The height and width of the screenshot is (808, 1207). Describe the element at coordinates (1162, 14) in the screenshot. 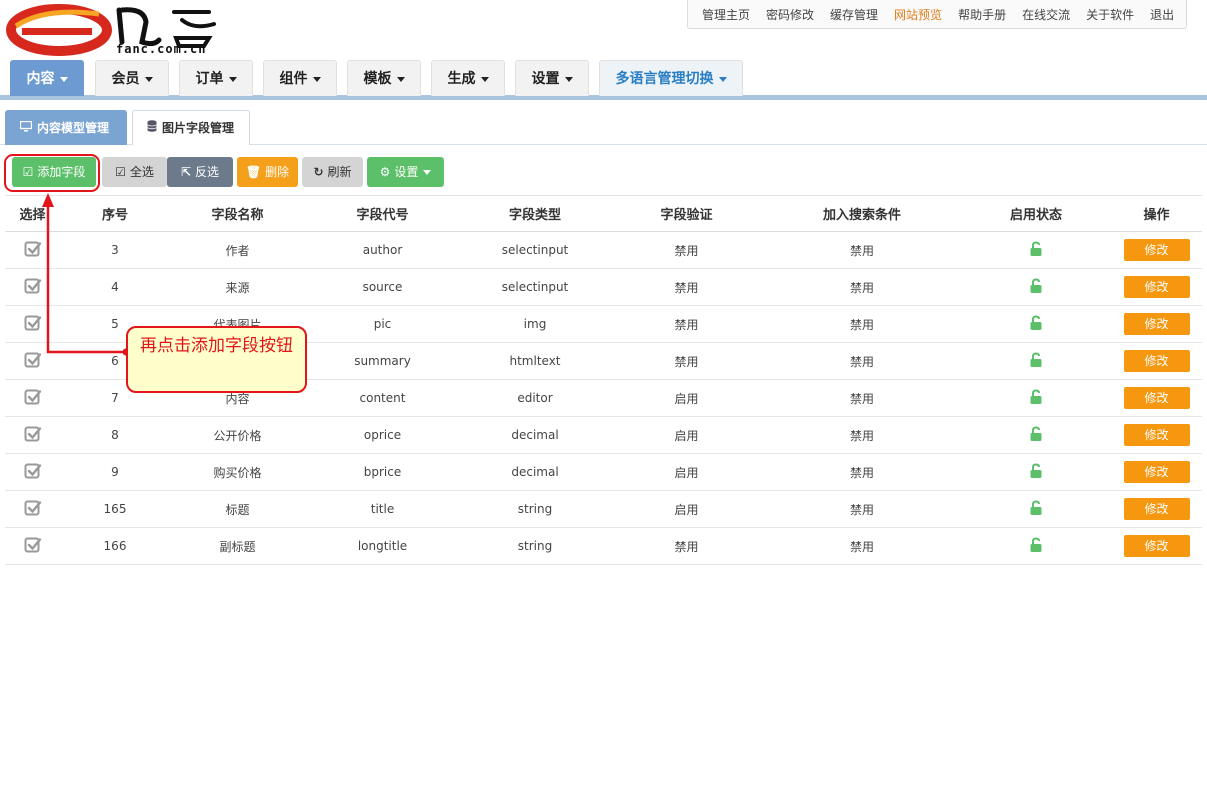

I see `link-logout: 退出` at that location.